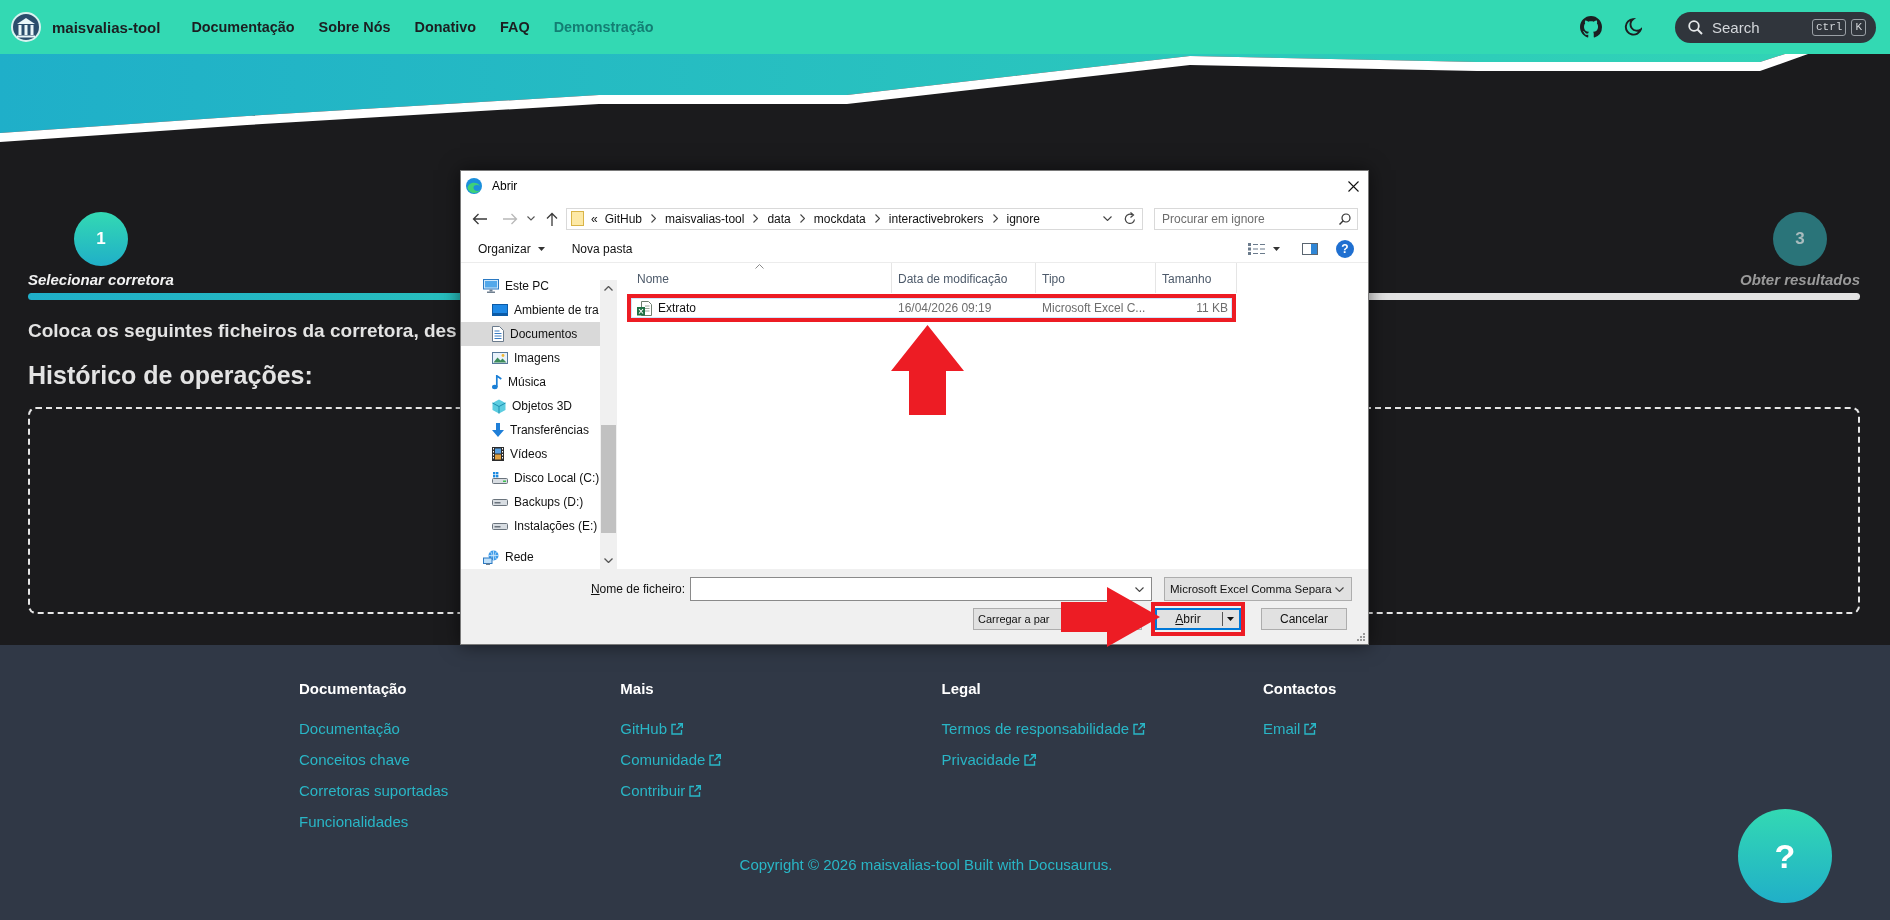  Describe the element at coordinates (354, 760) in the screenshot. I see `footer-link: Conceitos chave` at that location.